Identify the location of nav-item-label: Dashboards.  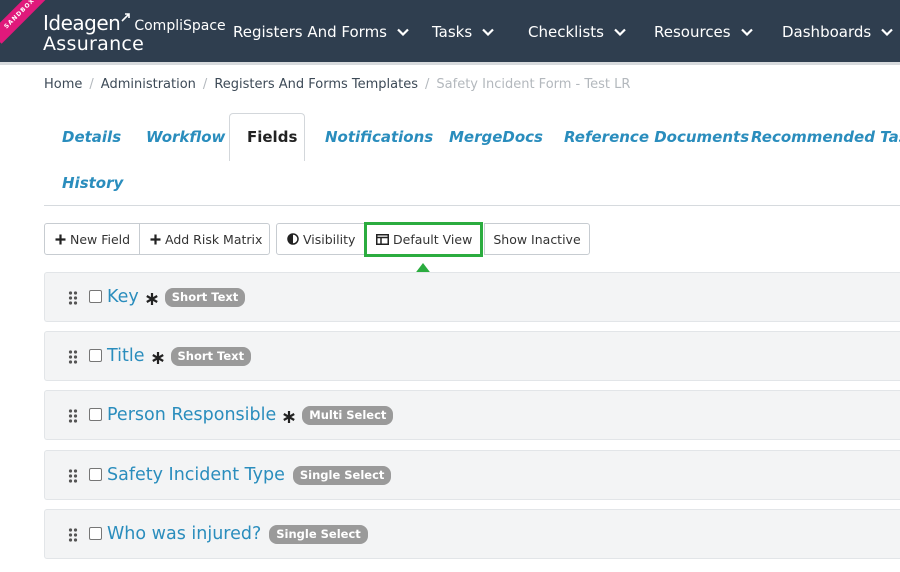
(827, 32).